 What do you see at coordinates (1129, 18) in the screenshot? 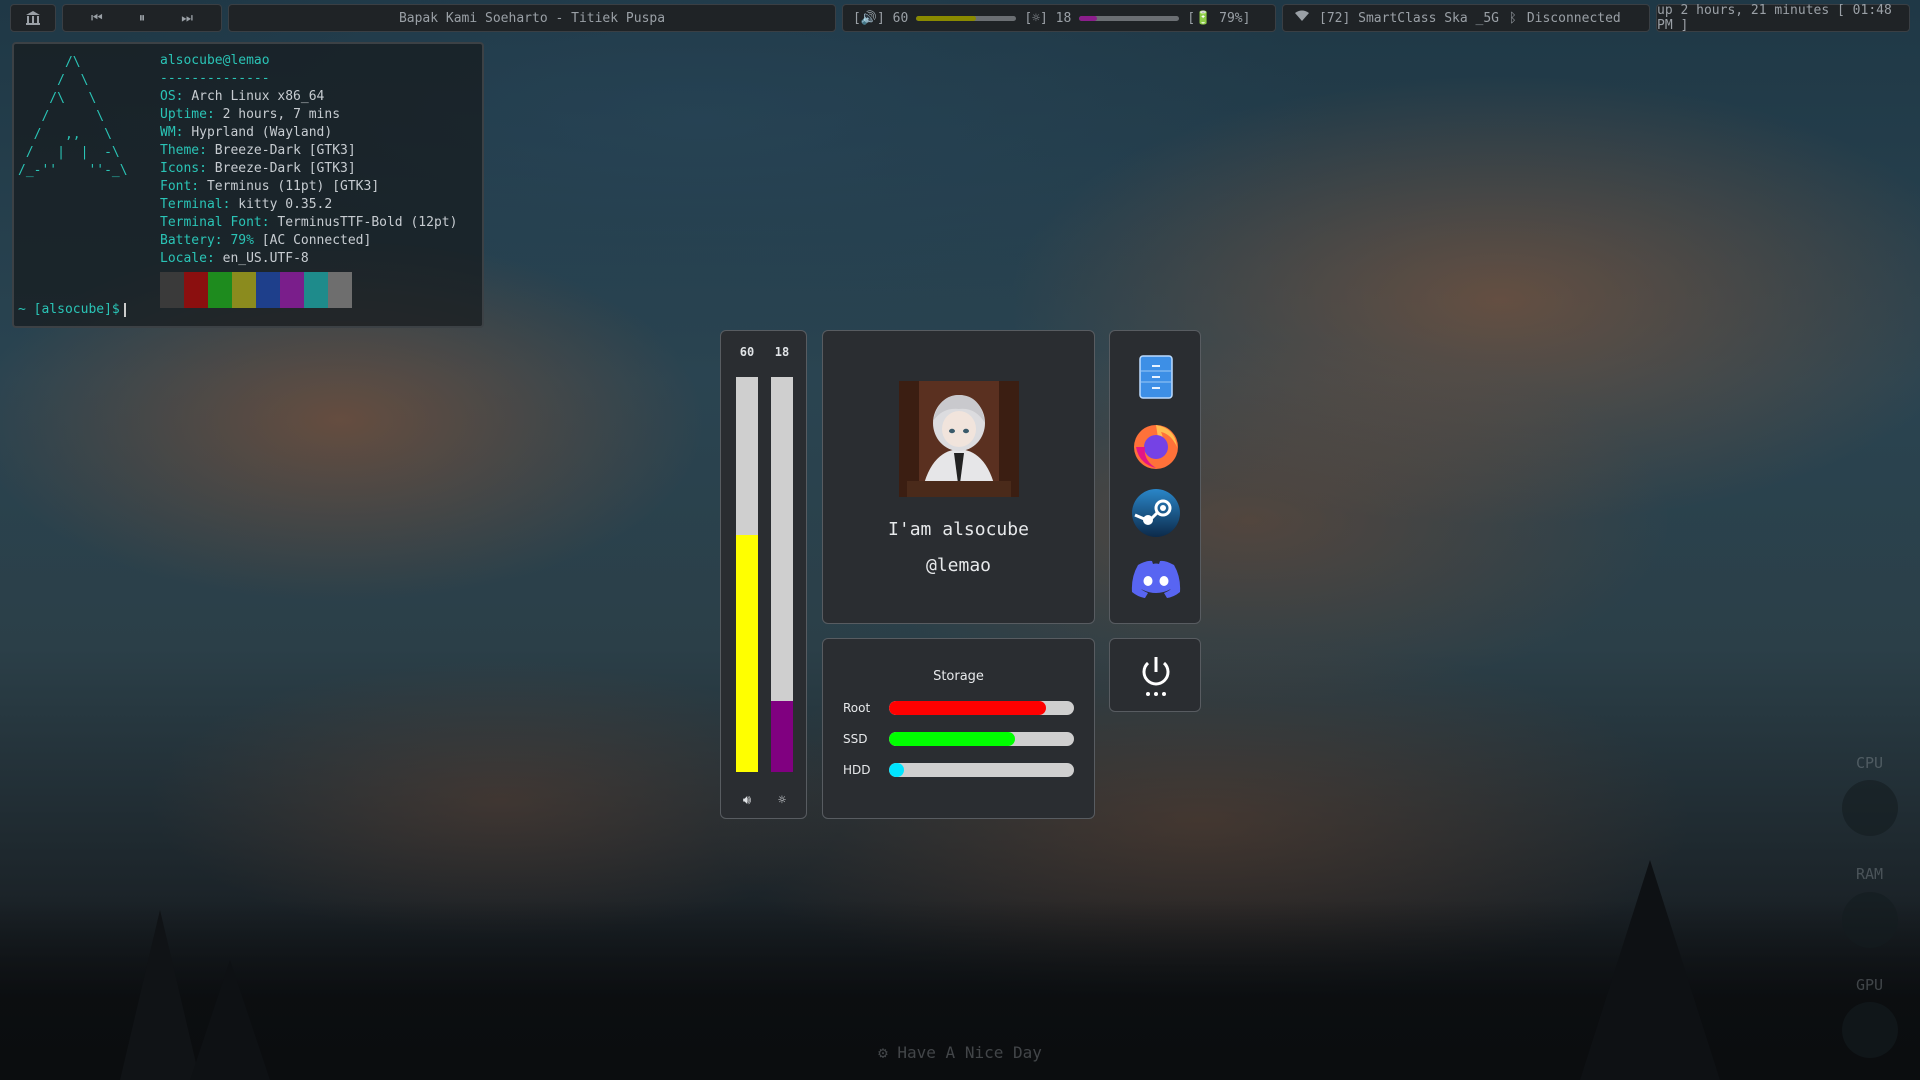
I see `brightness-minibar` at bounding box center [1129, 18].